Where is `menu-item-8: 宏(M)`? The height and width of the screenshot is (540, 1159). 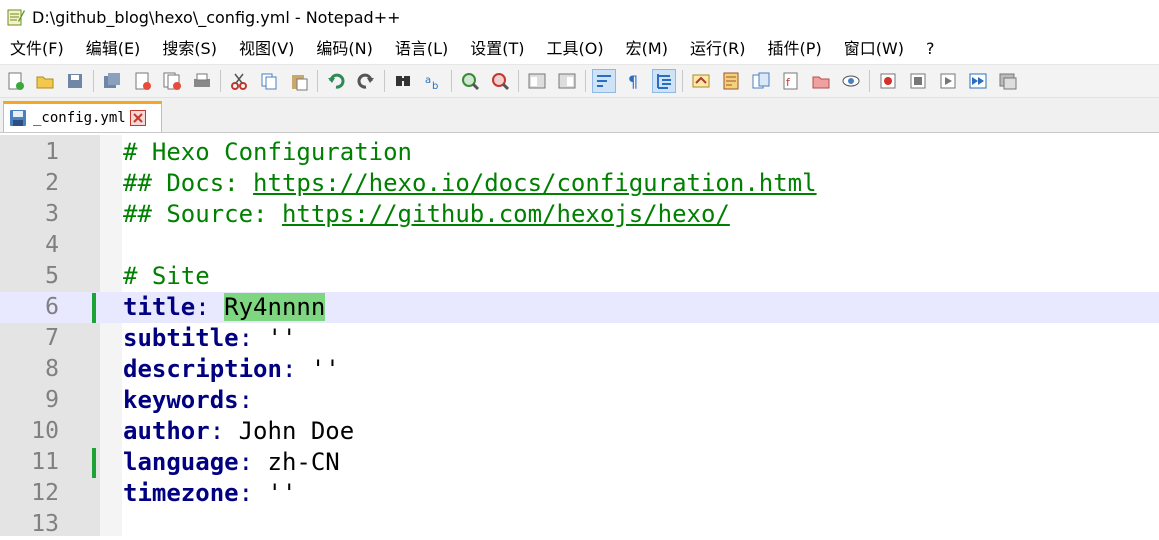
menu-item-8: 宏(M) is located at coordinates (647, 49).